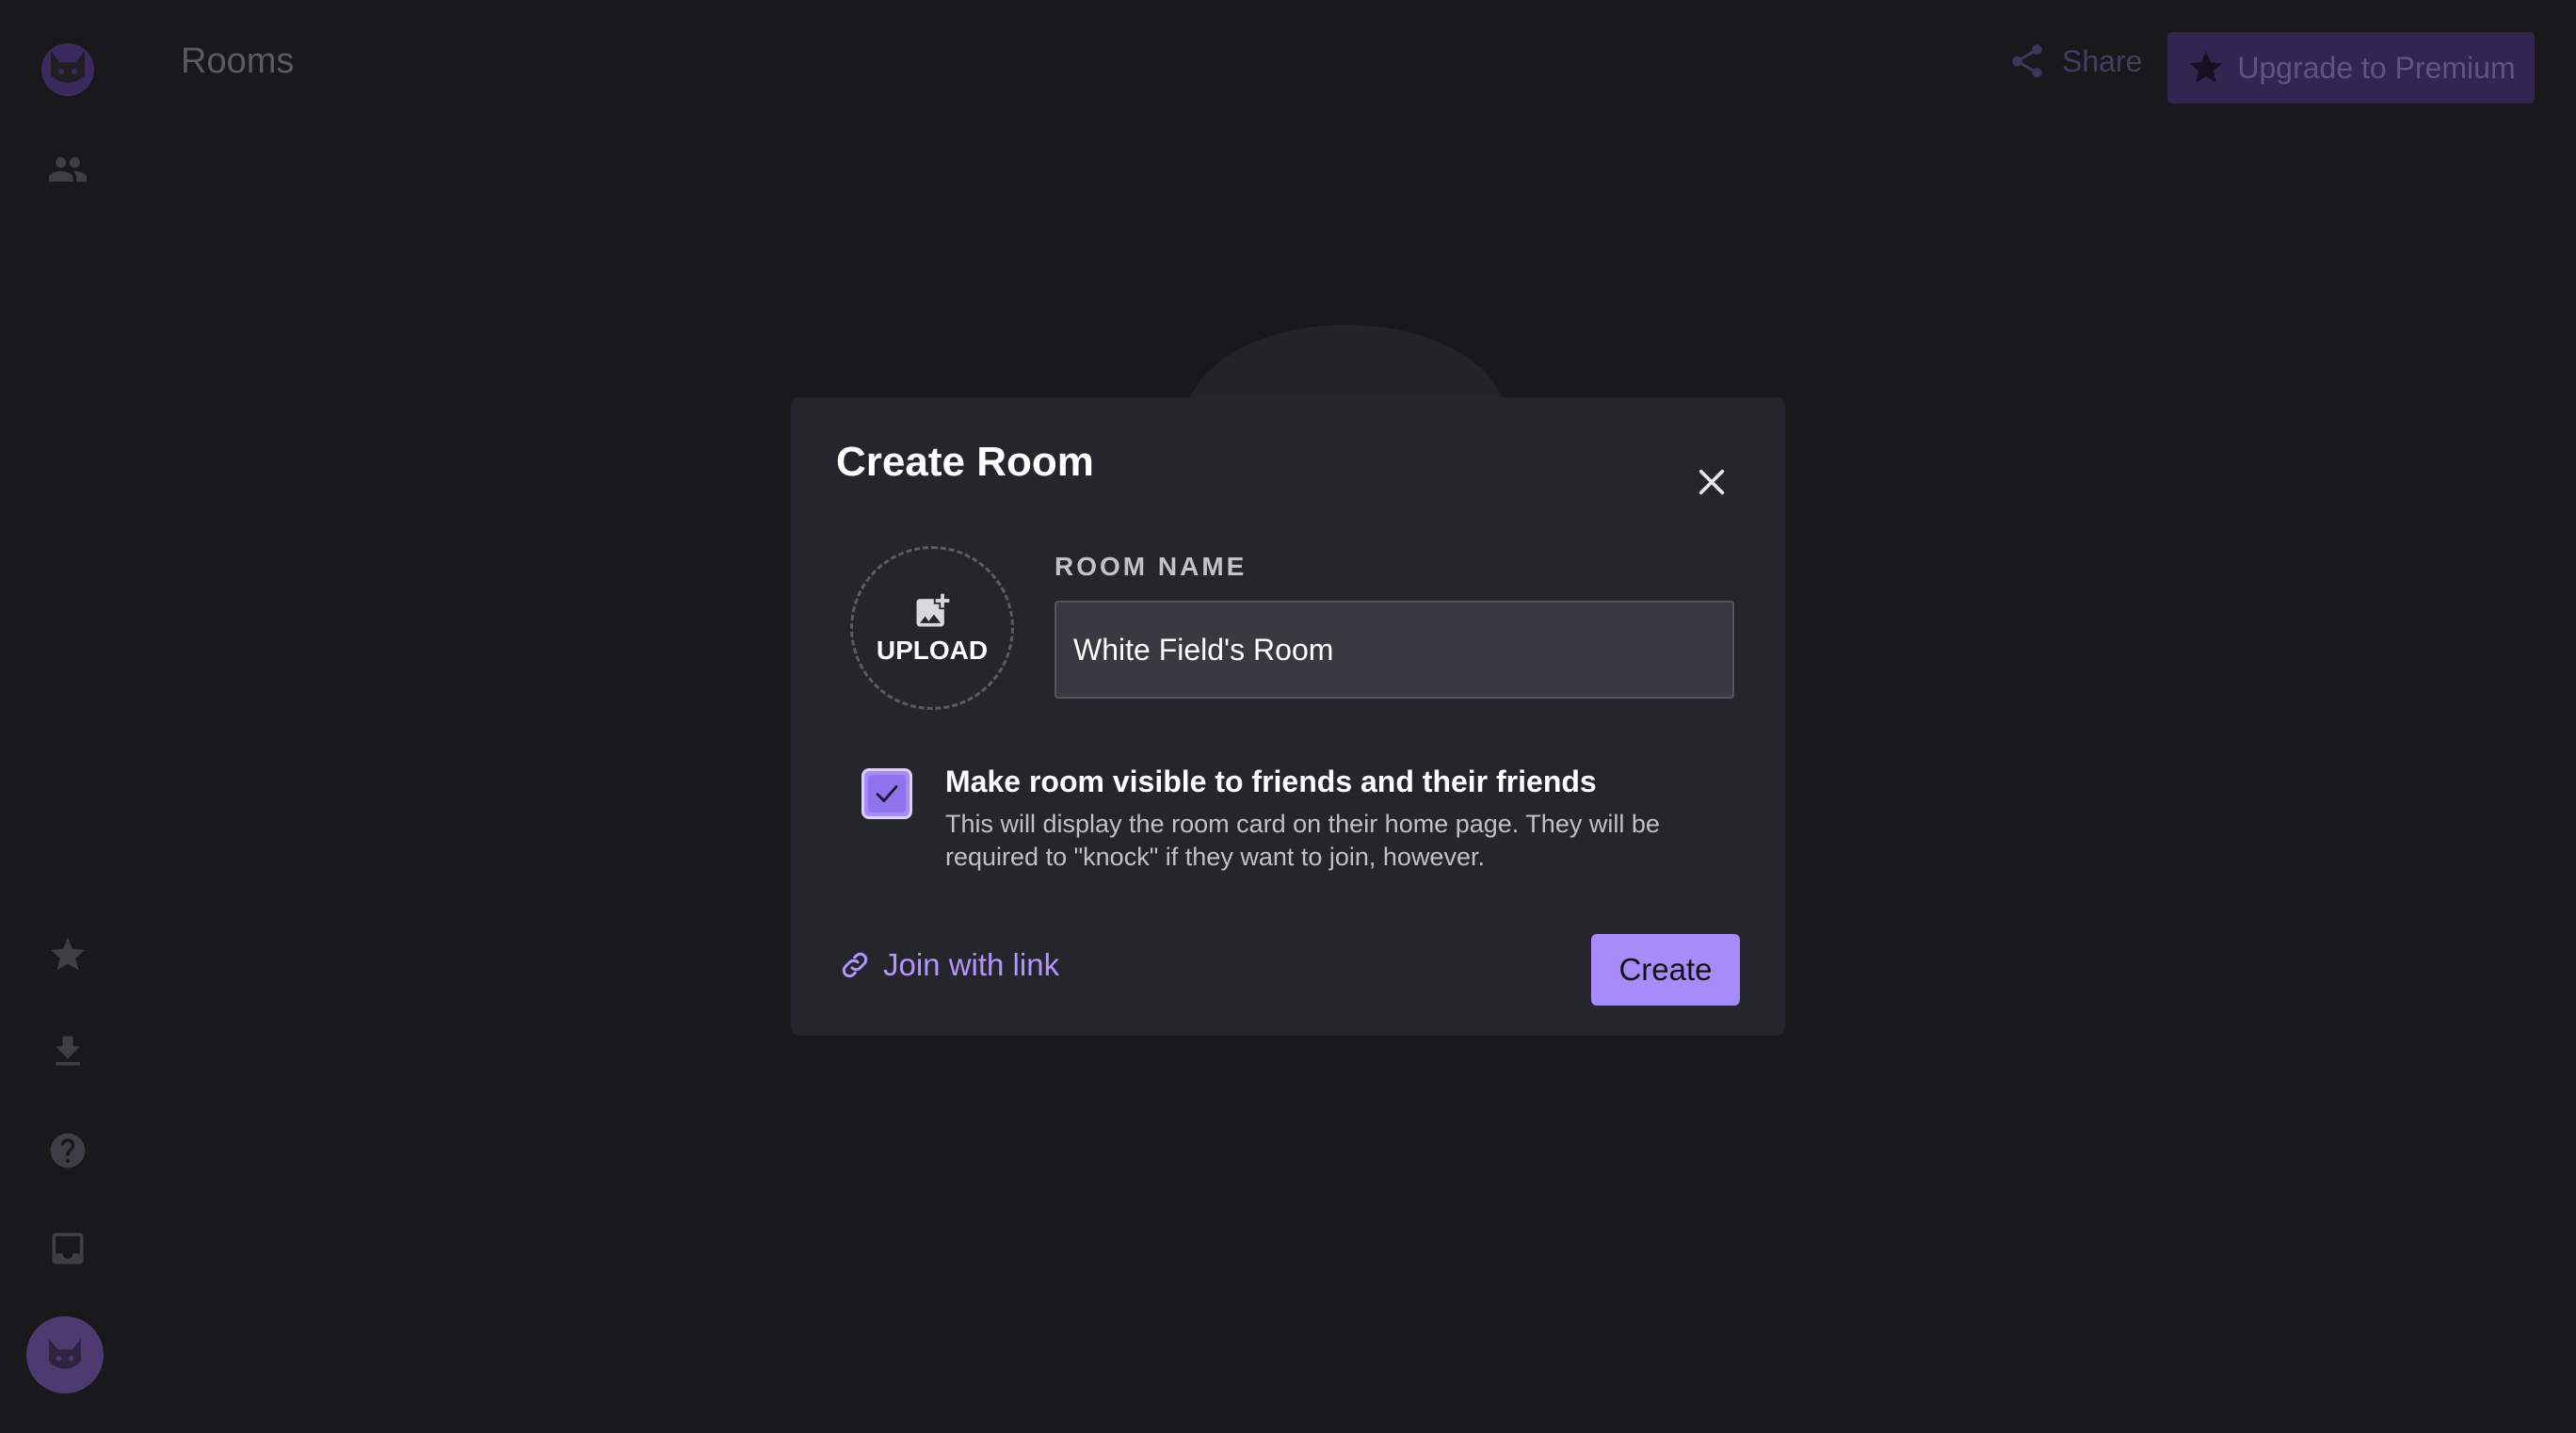 This screenshot has height=1433, width=2576. What do you see at coordinates (932, 650) in the screenshot?
I see `upload-label: UPLOAD` at bounding box center [932, 650].